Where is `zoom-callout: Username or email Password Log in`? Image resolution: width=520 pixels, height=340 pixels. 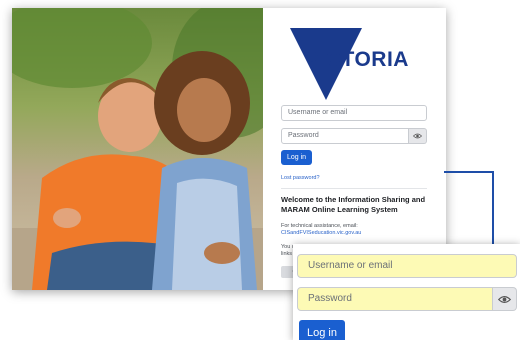 zoom-callout: Username or email Password Log in is located at coordinates (406, 292).